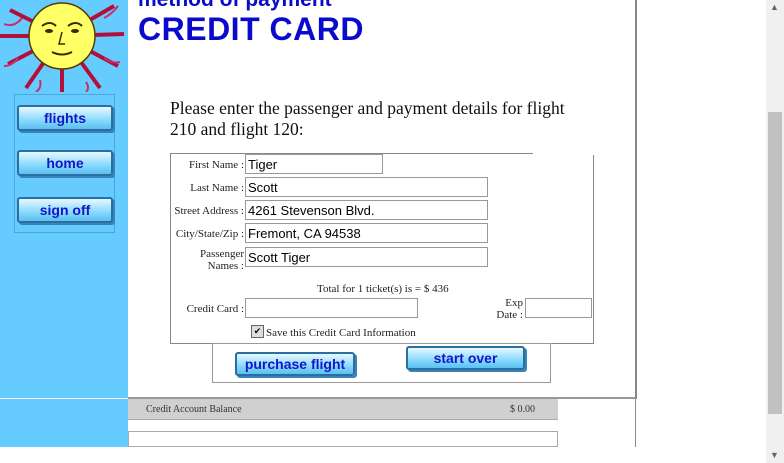 This screenshot has height=463, width=784. I want to click on balance-value: $ 0.00, so click(522, 409).